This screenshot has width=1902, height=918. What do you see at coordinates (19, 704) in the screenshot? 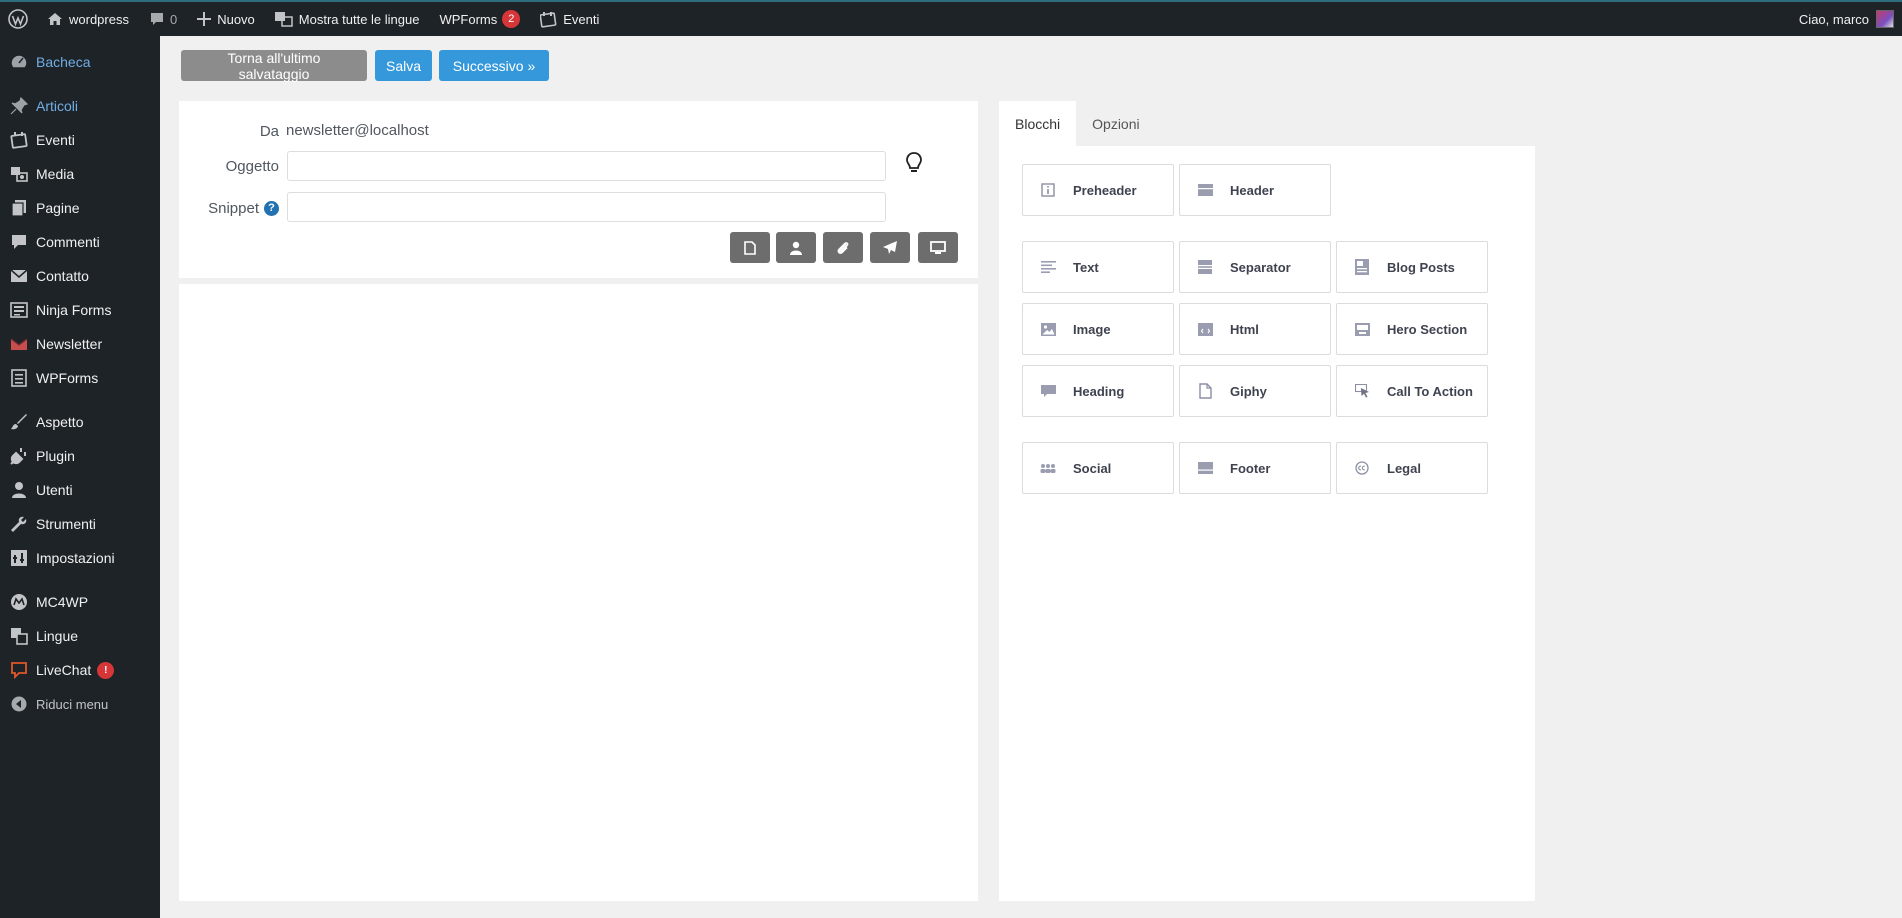
I see `collapse-icon` at bounding box center [19, 704].